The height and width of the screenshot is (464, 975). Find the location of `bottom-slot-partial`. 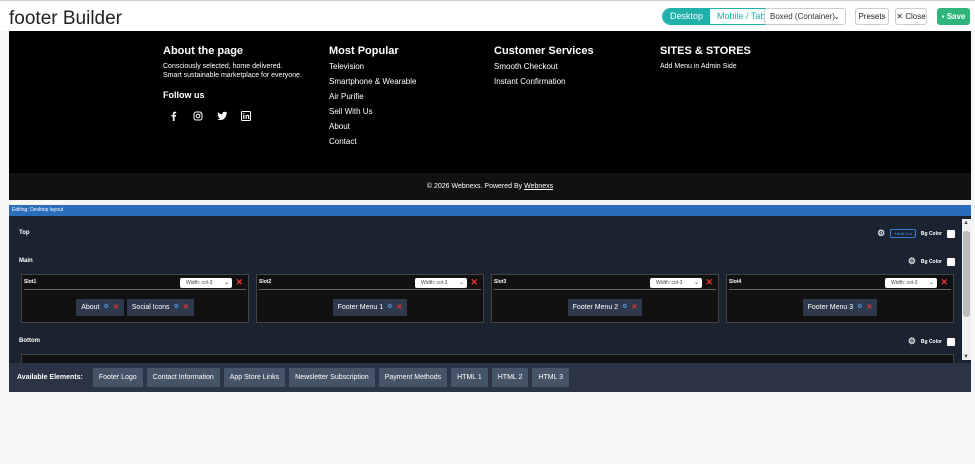

bottom-slot-partial is located at coordinates (487, 358).